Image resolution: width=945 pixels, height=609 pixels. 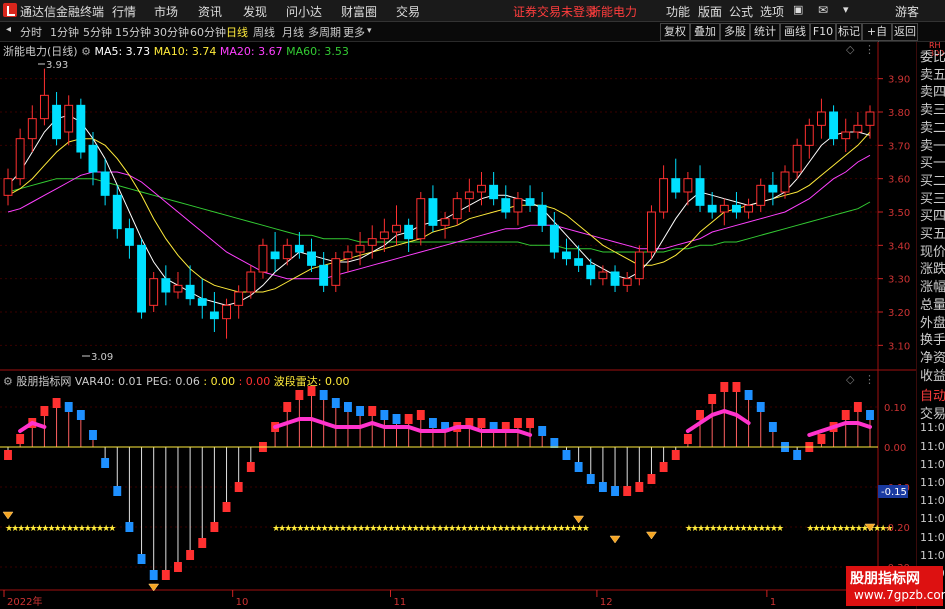 I want to click on f10-button: F10, so click(x=823, y=32).